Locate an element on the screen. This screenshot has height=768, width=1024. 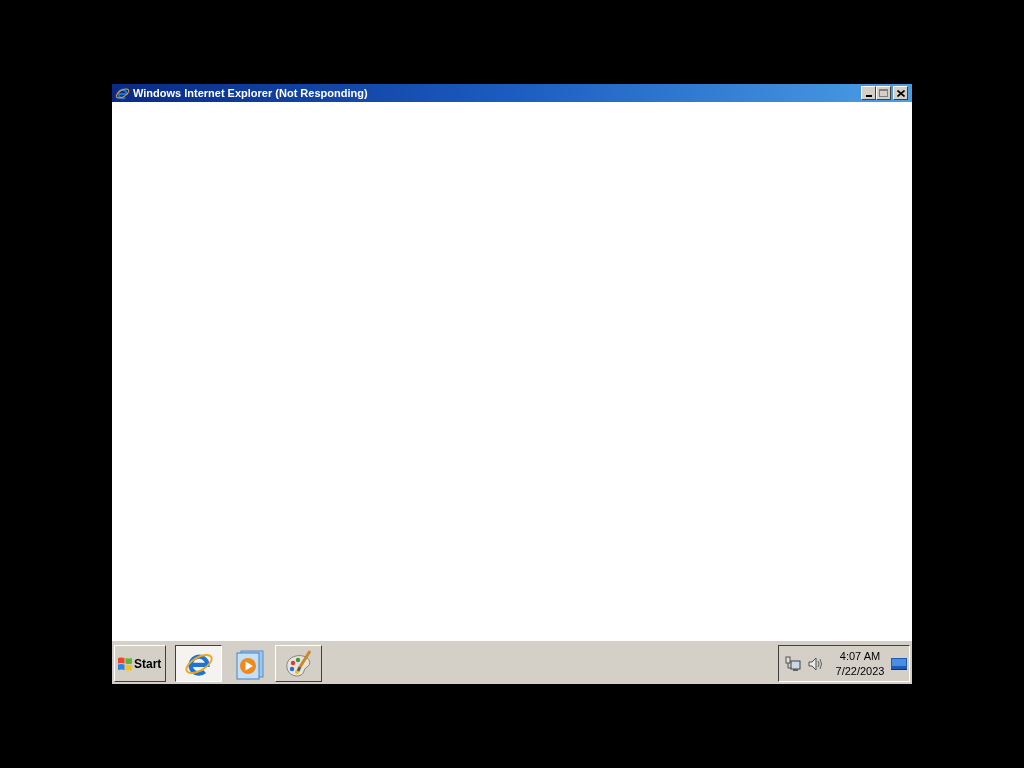
minimize-button is located at coordinates (868, 93).